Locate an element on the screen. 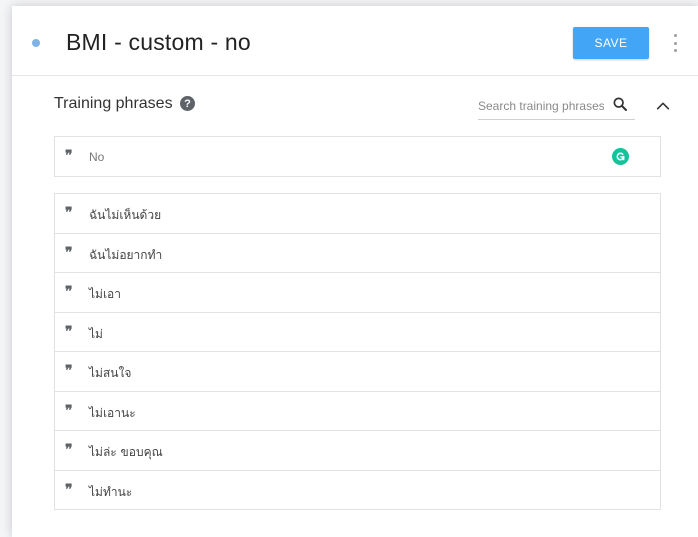  add-phrase-input is located at coordinates (329, 157).